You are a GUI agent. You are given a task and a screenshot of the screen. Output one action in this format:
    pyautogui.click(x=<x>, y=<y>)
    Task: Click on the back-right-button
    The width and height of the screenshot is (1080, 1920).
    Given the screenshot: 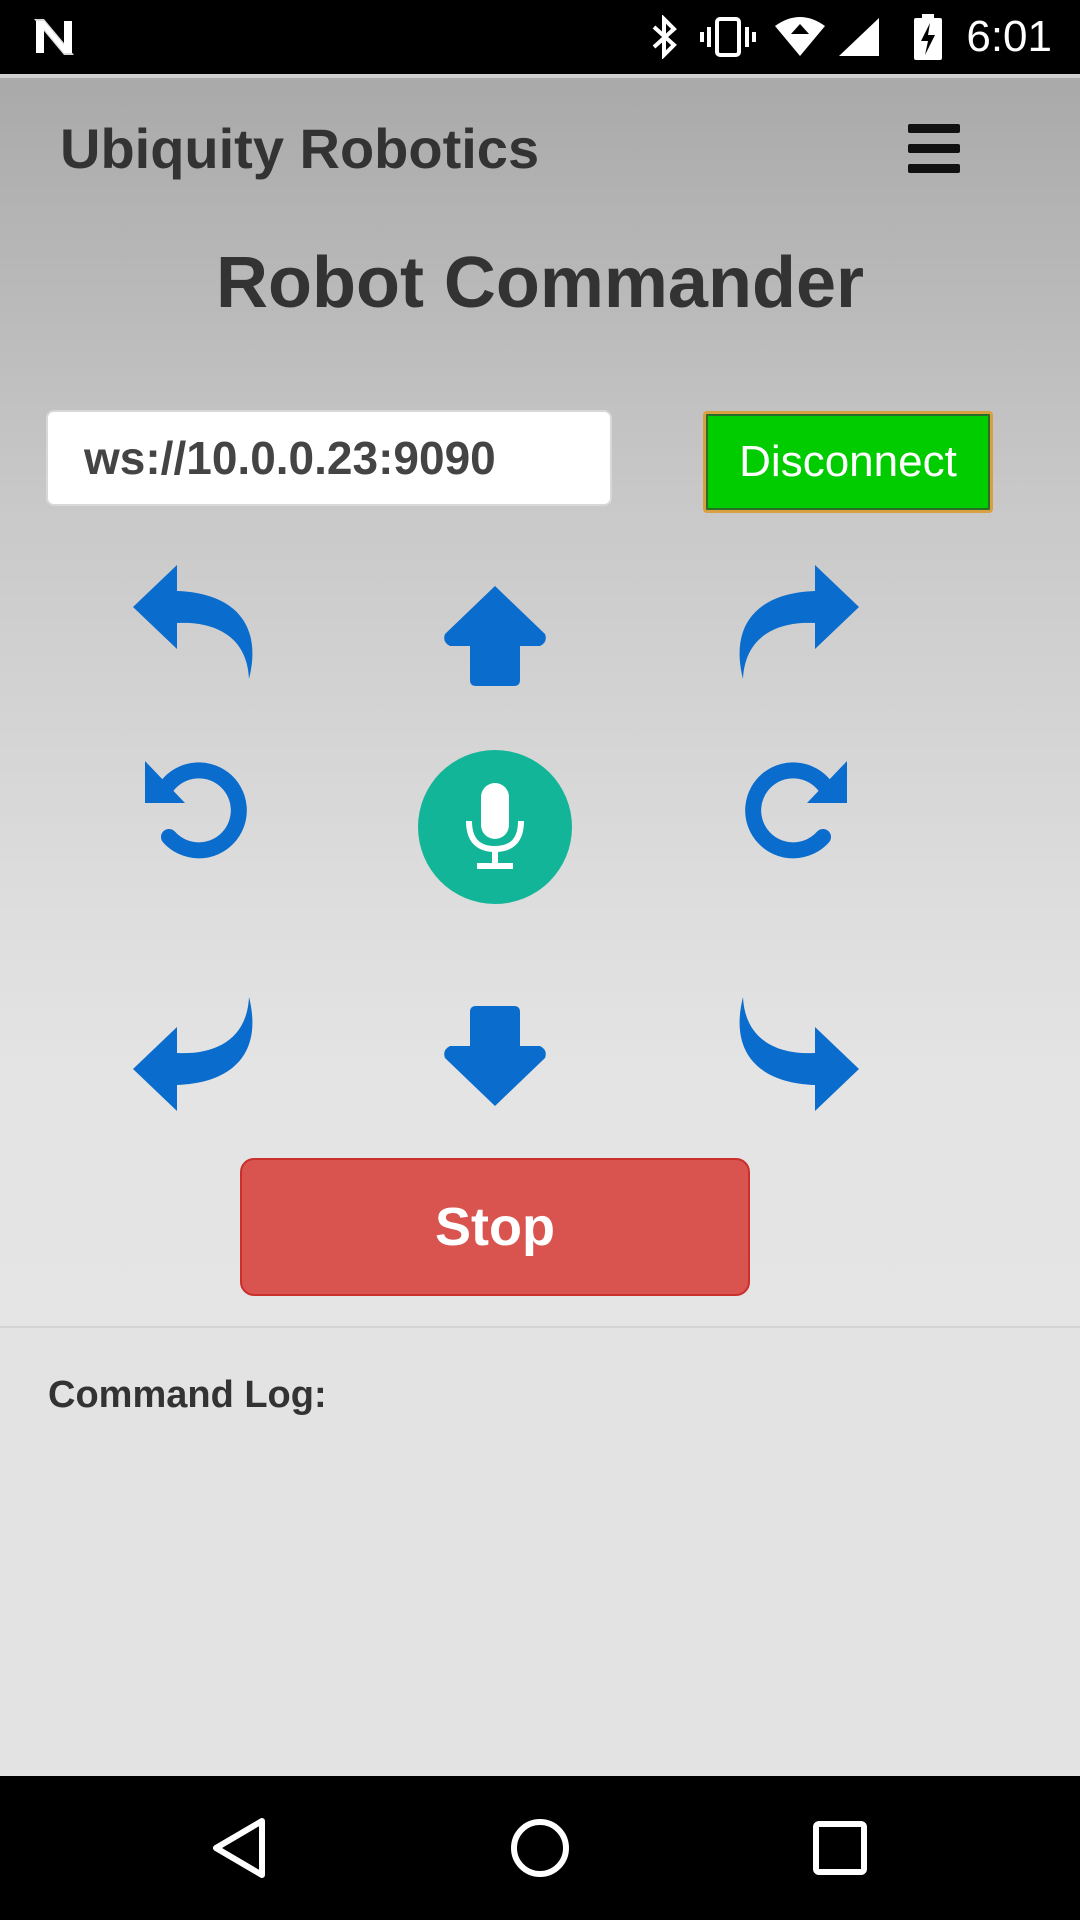 What is the action you would take?
    pyautogui.click(x=796, y=1054)
    